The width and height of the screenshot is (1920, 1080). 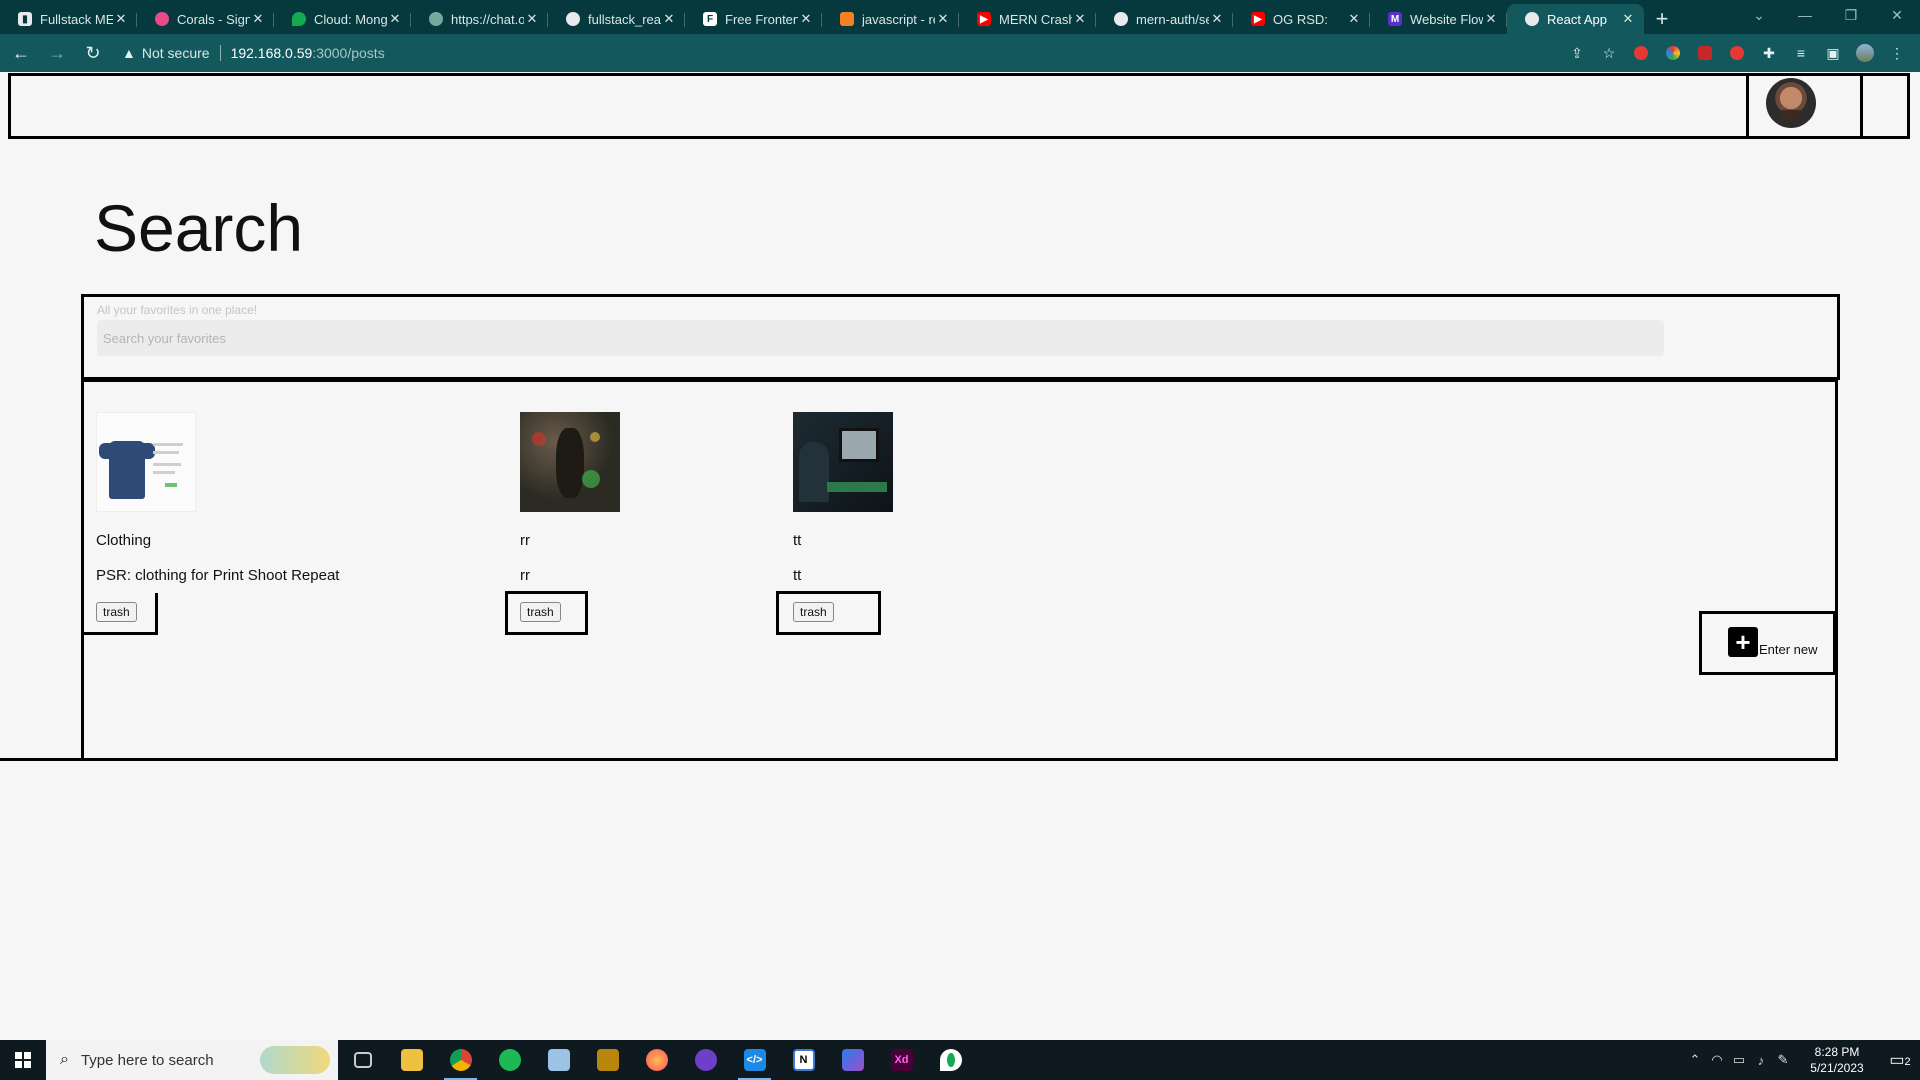 I want to click on clock: 8:28 PM 5/21/2023, so click(x=1837, y=1060).